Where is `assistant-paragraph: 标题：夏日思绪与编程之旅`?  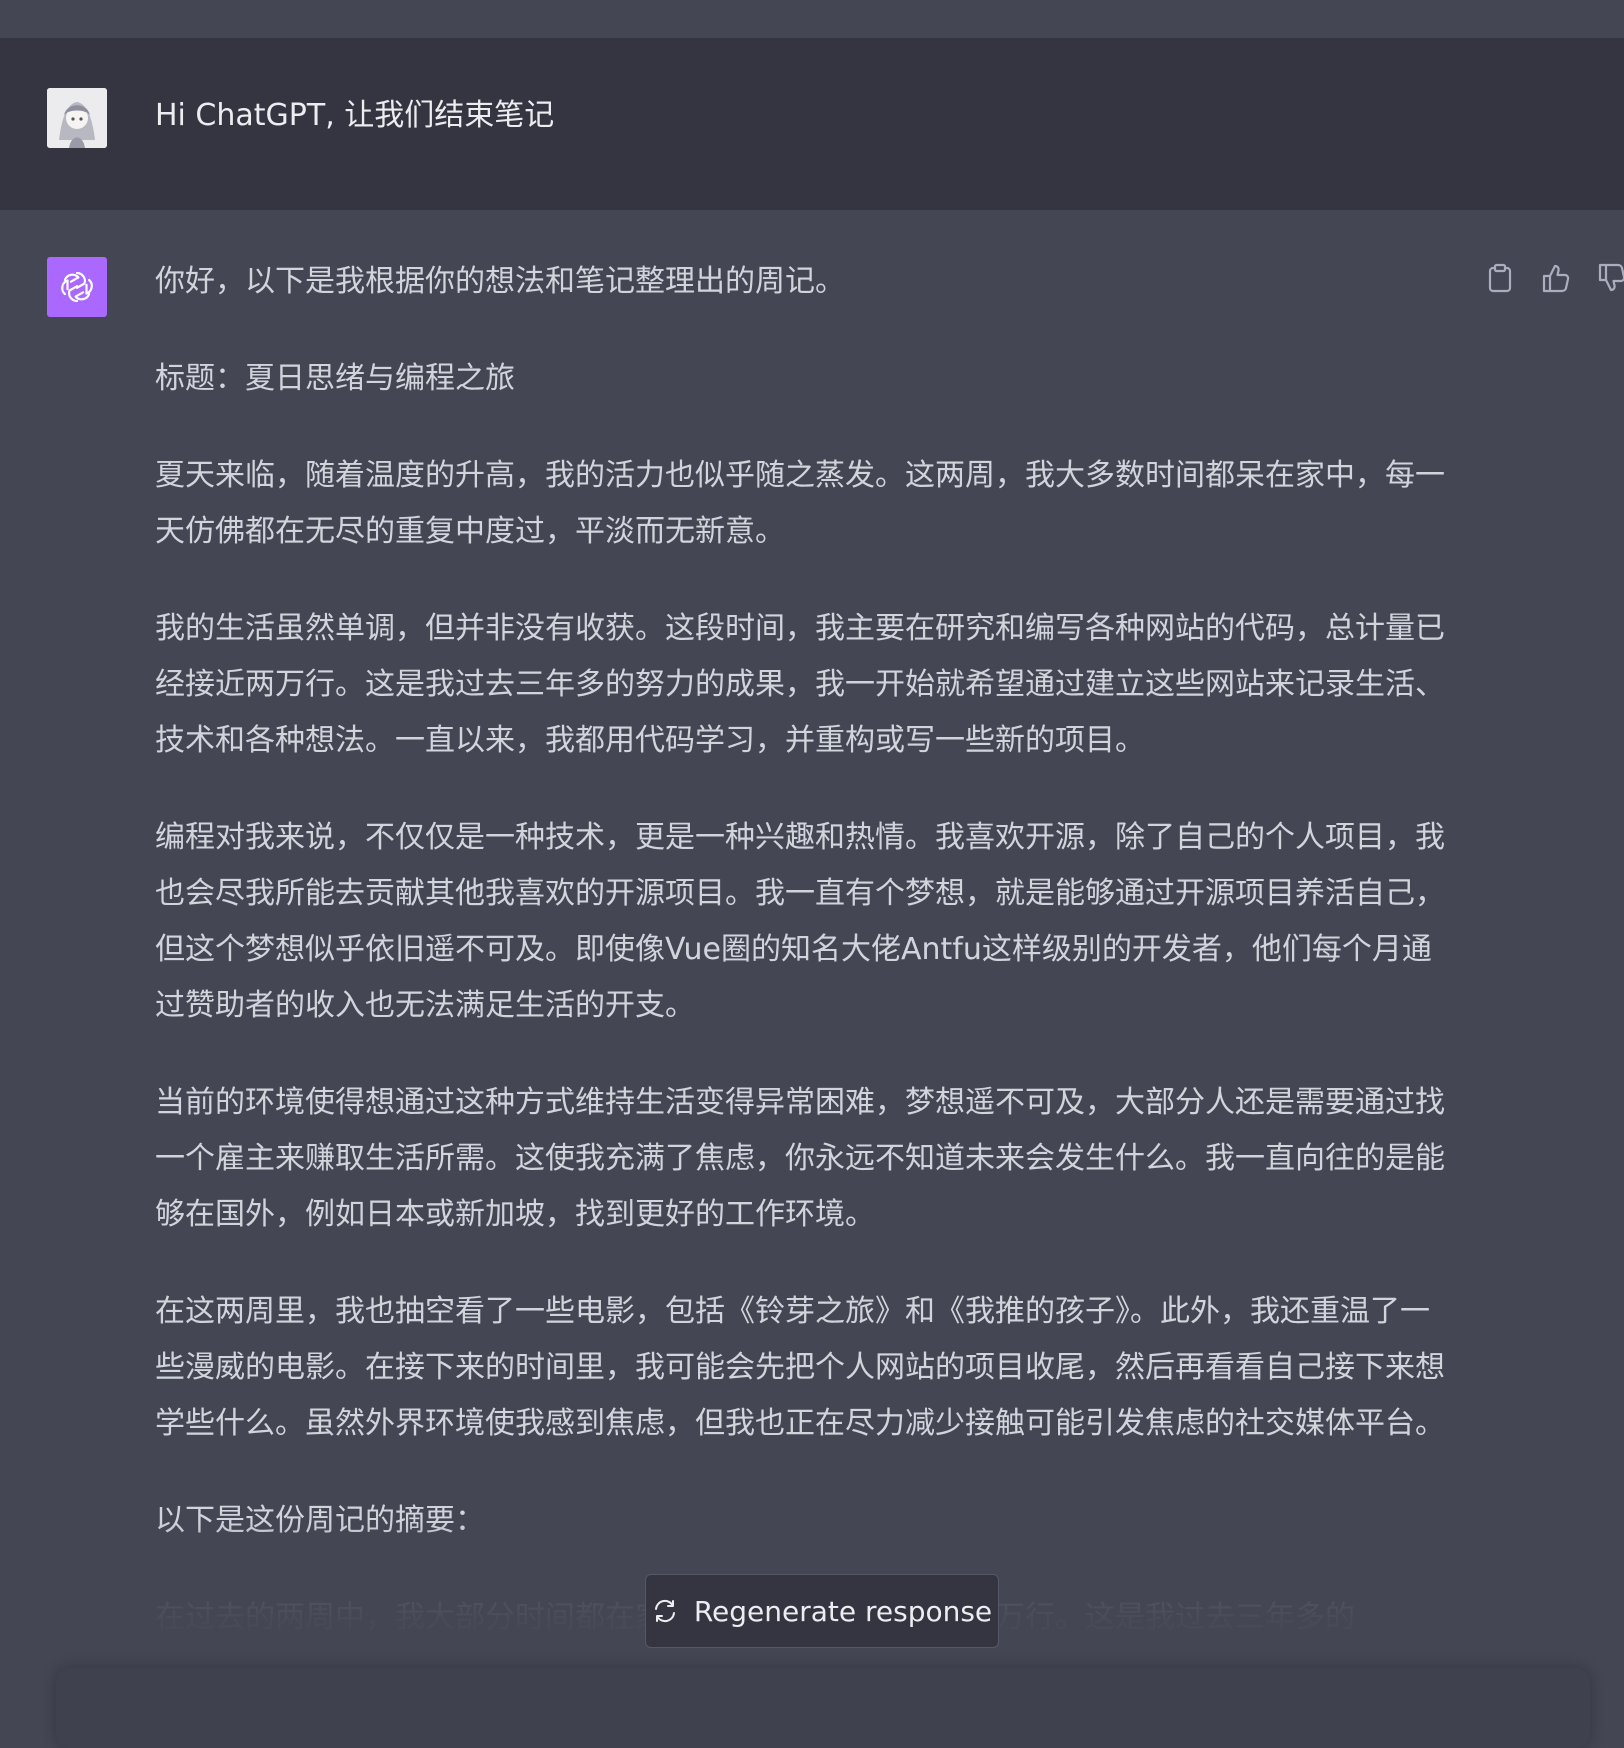 assistant-paragraph: 标题：夏日思绪与编程之旅 is located at coordinates (335, 378).